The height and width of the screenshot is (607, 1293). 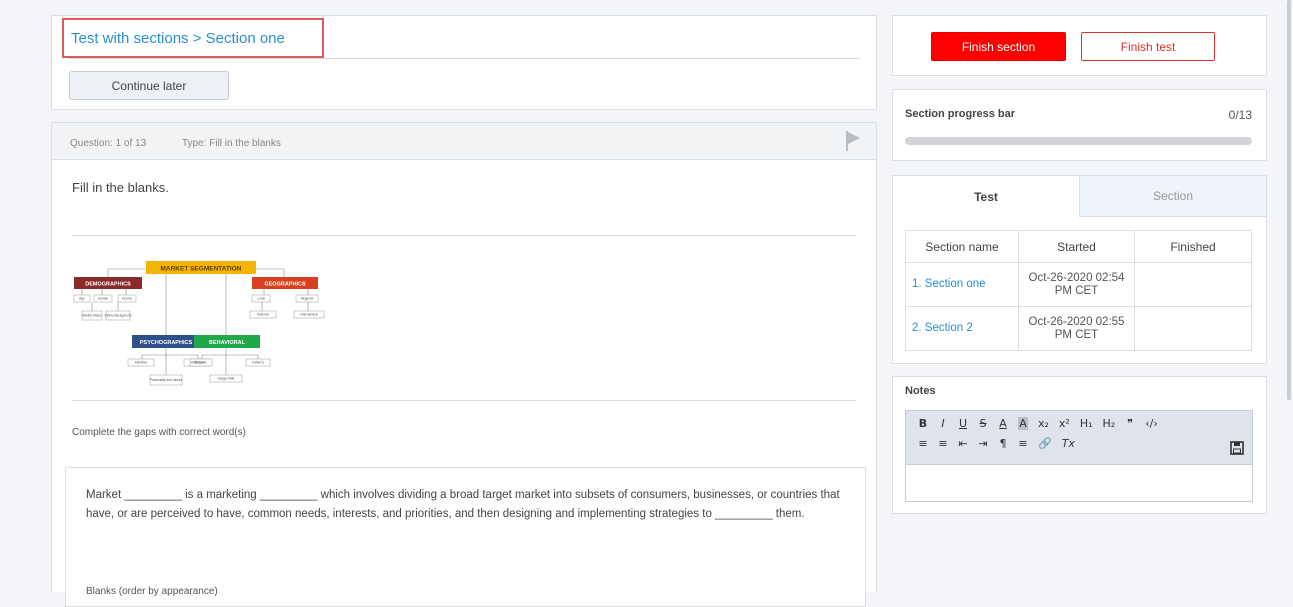 I want to click on diagram-leaf: Benefits, so click(x=201, y=363).